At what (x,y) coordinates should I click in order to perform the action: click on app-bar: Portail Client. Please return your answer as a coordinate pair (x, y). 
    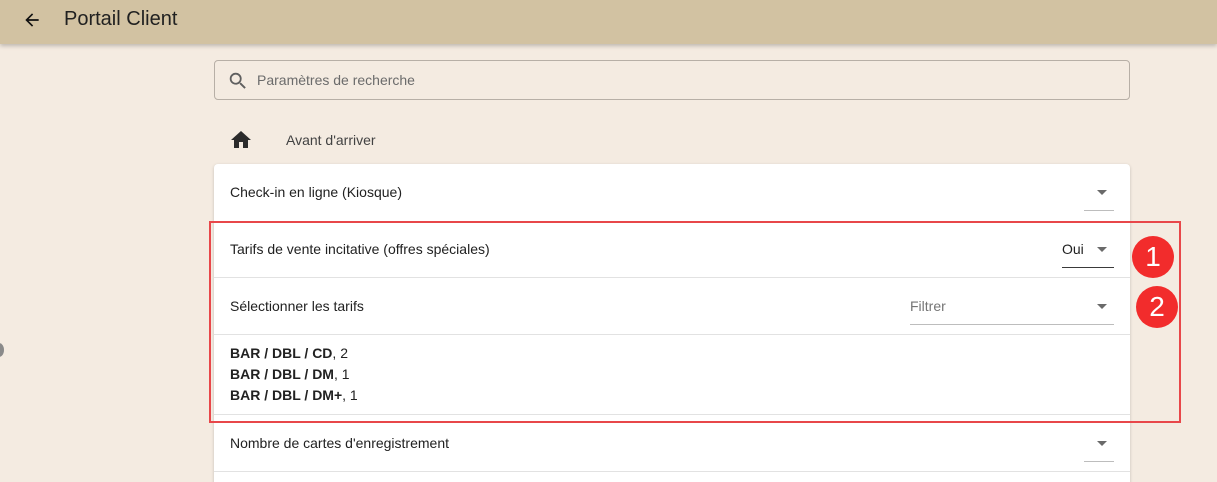
    Looking at the image, I should click on (608, 22).